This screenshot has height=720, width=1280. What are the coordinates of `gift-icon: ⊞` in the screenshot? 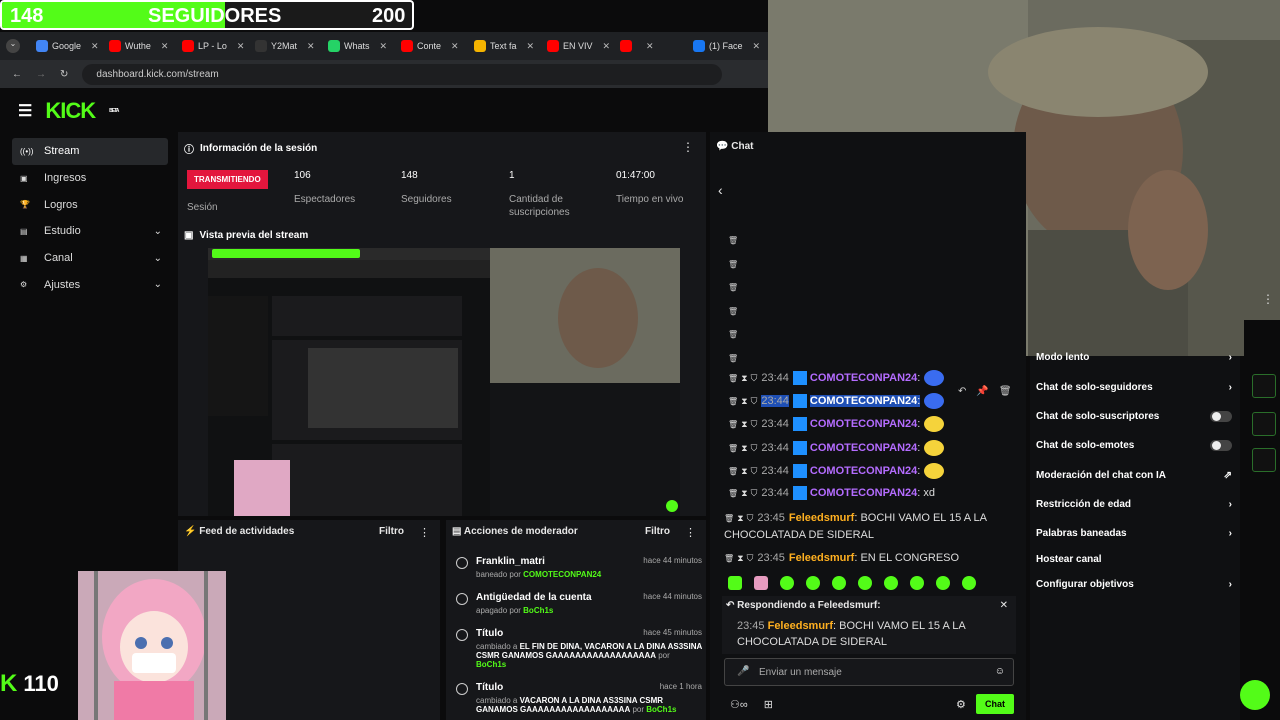 It's located at (768, 704).